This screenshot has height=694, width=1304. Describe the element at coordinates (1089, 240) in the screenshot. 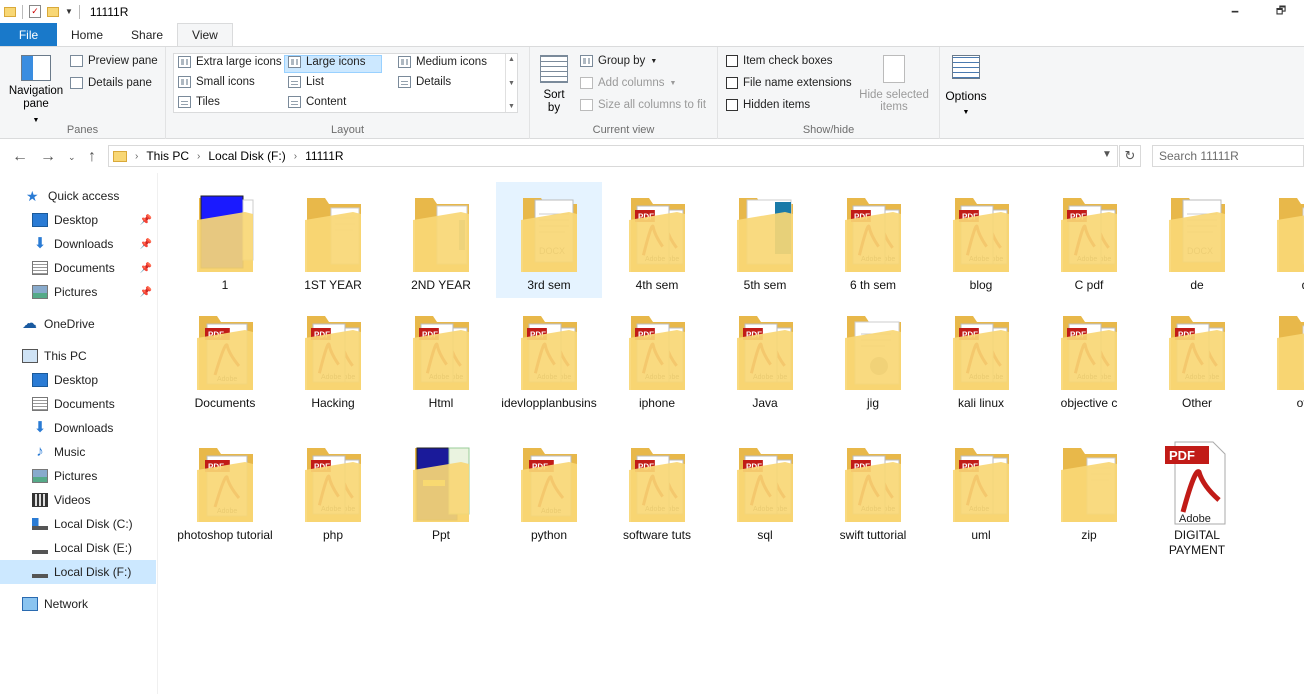

I see `file-item: PDF Adobe PDF Adobe C pdf` at that location.